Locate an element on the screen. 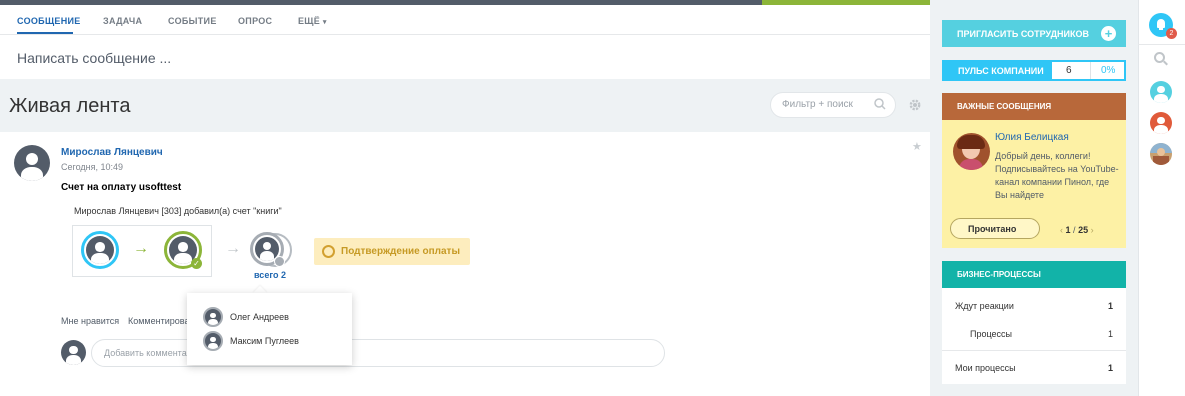 The image size is (1185, 396). bp-row-processes: Процессы is located at coordinates (991, 334).